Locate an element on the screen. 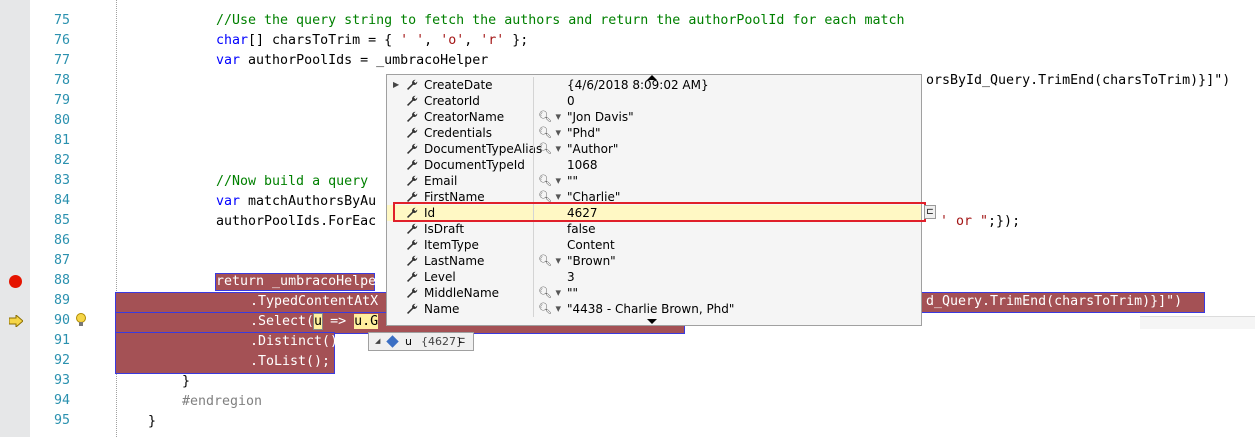  small-tip-value: {4627} is located at coordinates (442, 341).